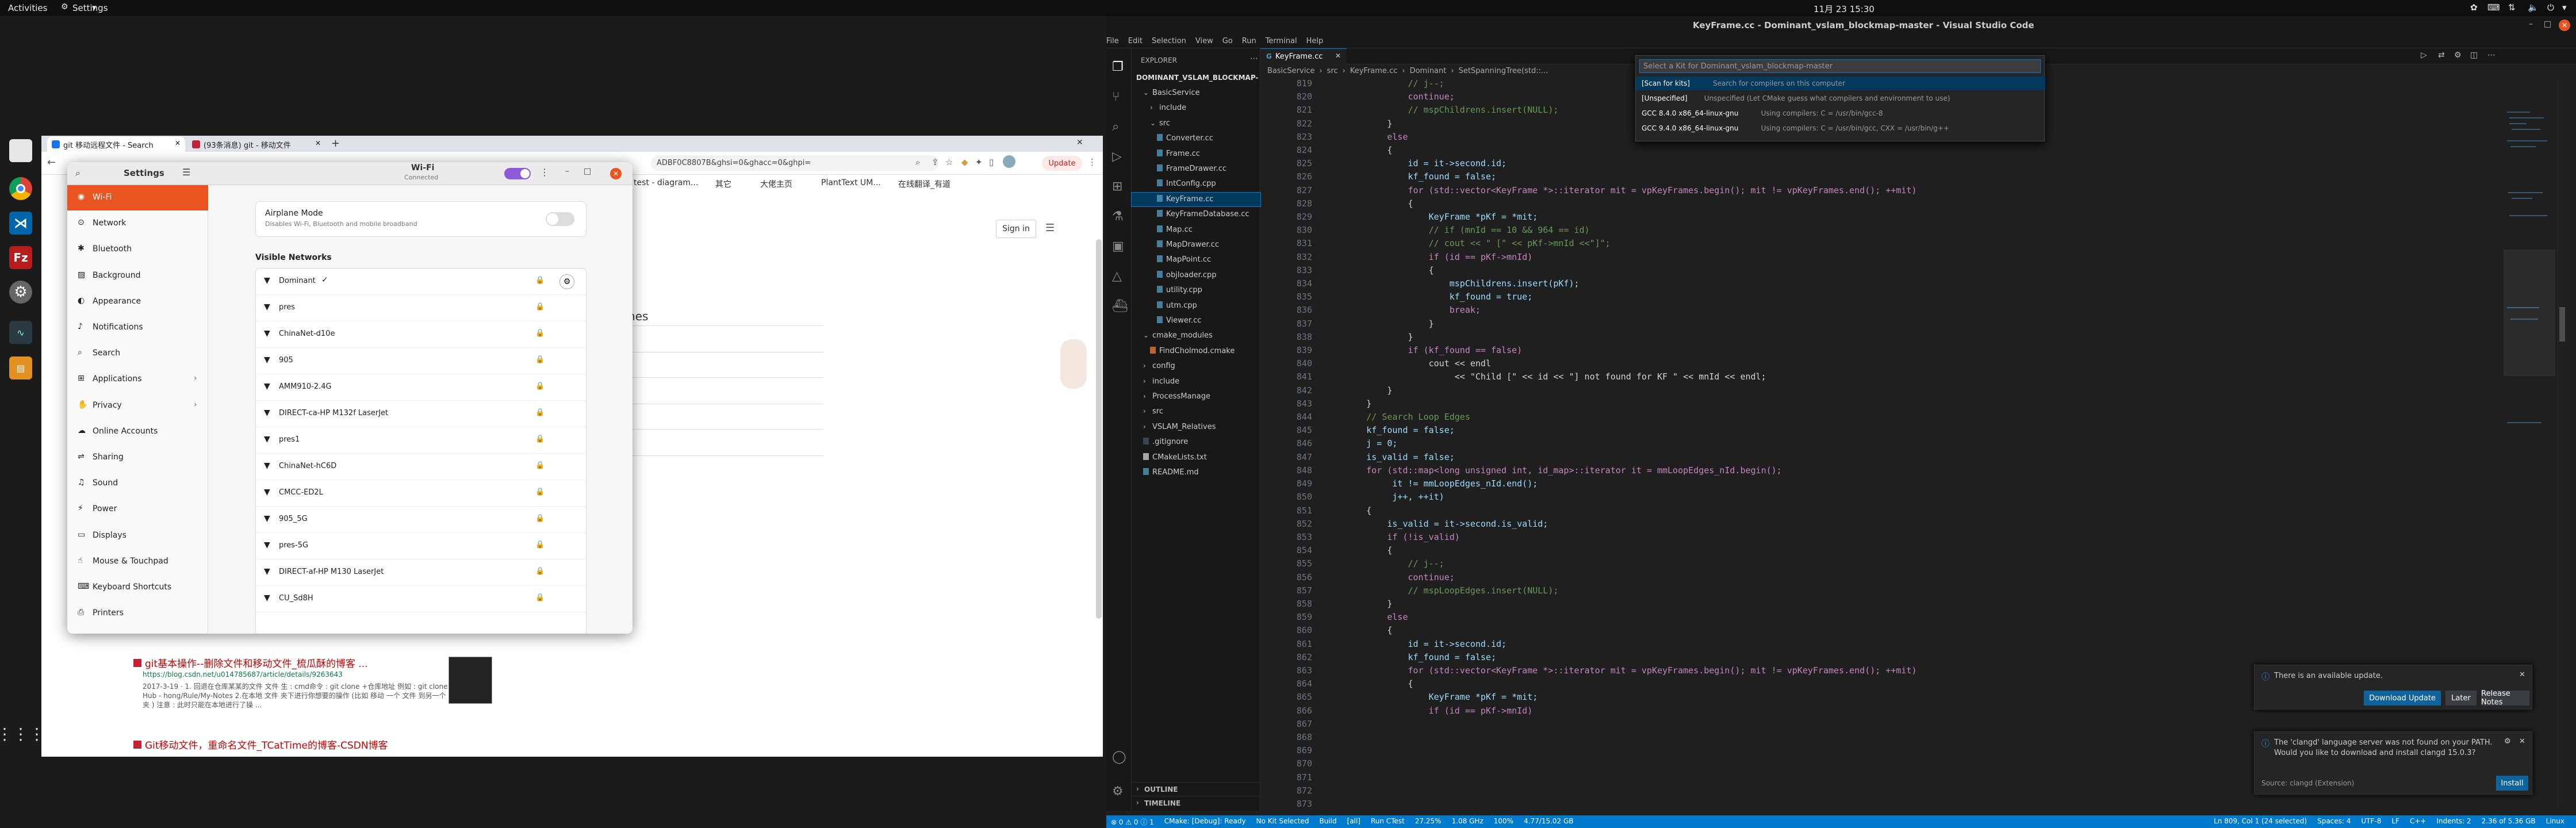 This screenshot has width=2576, height=828. Describe the element at coordinates (116, 144) in the screenshot. I see `browser-tab-search: git 移动远程文件 - Search ✕` at that location.